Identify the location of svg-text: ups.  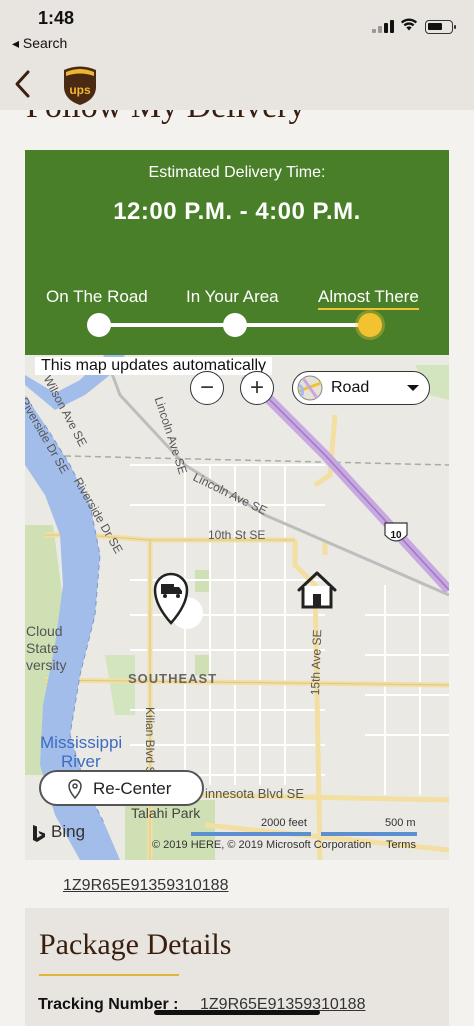
(80, 90).